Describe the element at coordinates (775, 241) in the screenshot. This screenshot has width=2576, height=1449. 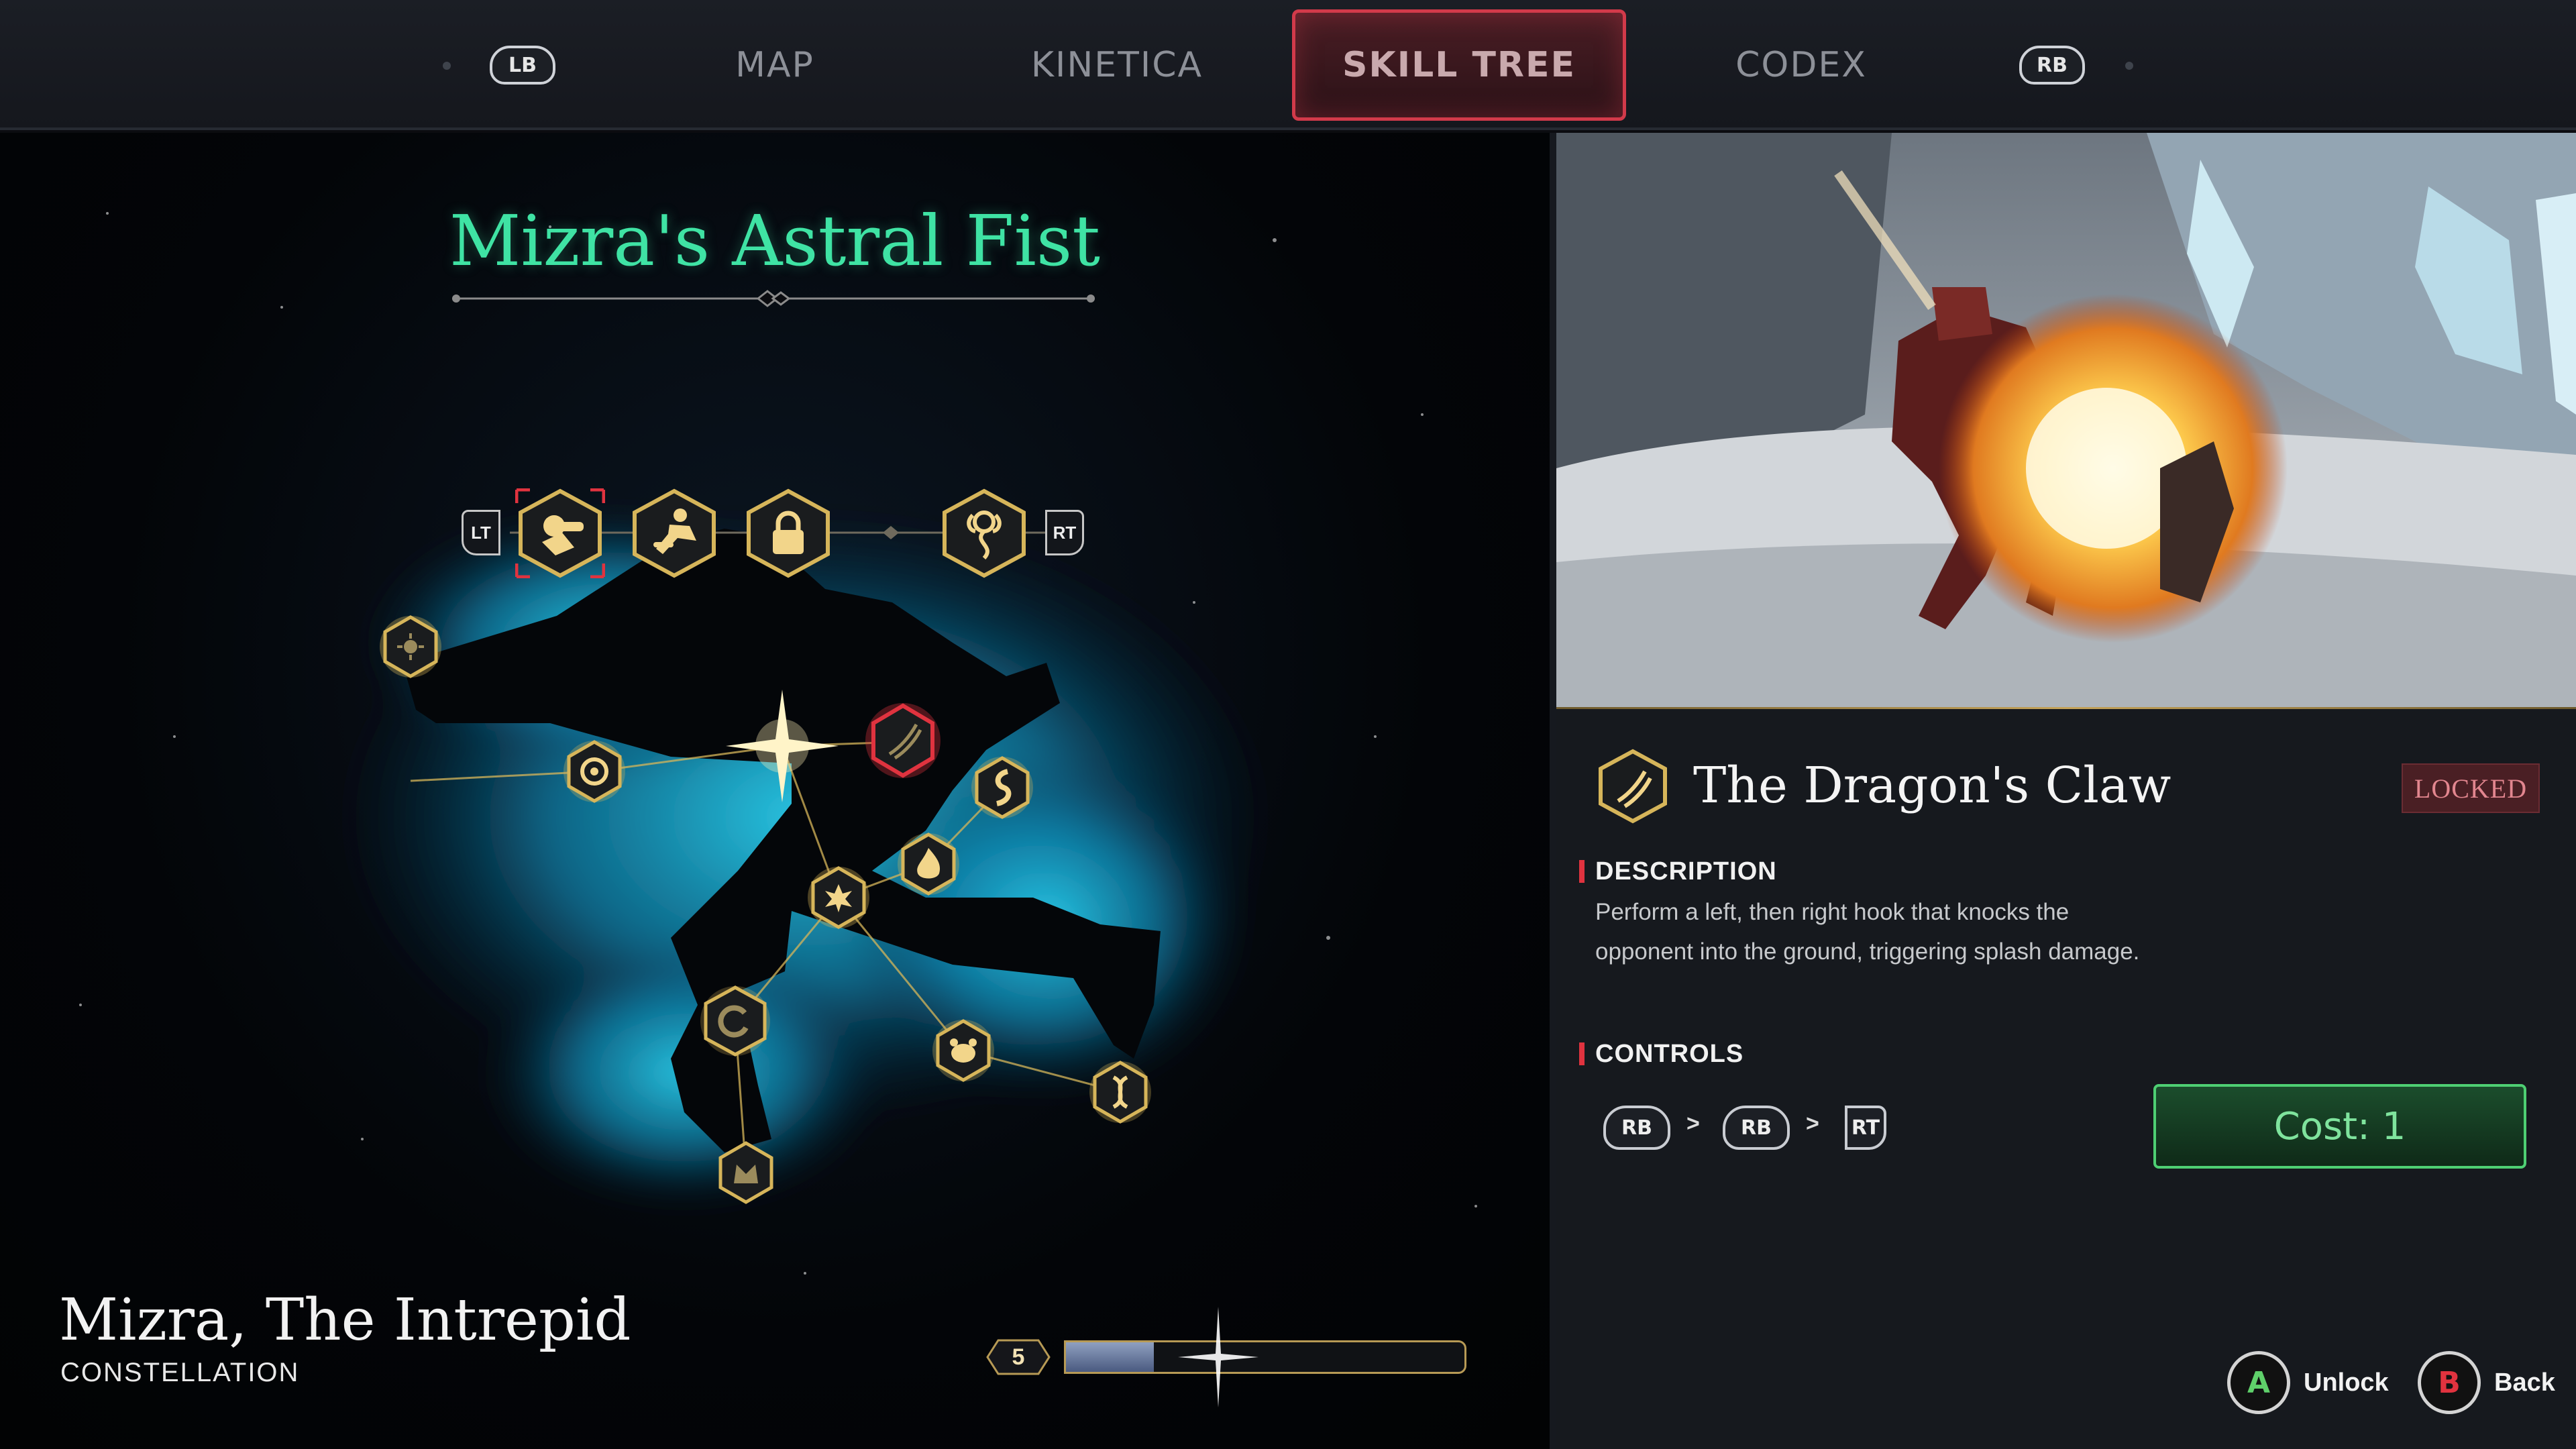
I see `skill-tree-title: Mizra's Astral Fist` at that location.